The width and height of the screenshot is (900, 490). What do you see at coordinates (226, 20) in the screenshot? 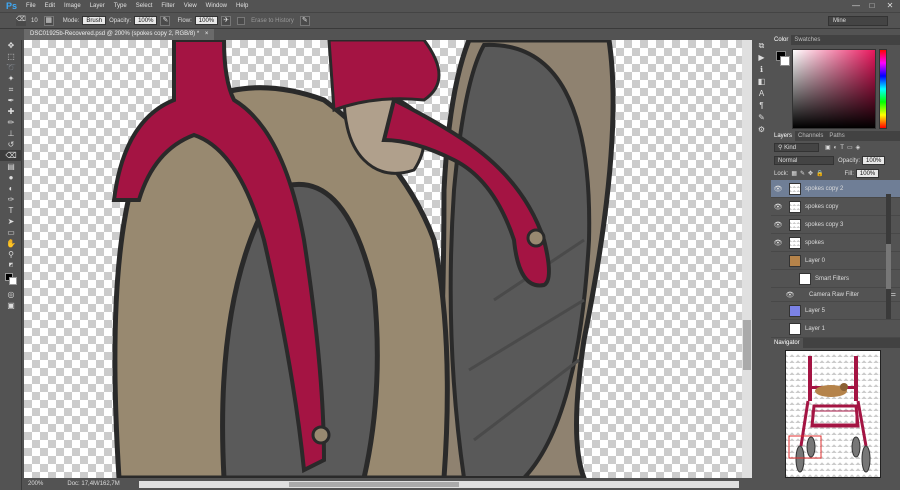
I see `airbrush-icon: ✈` at bounding box center [226, 20].